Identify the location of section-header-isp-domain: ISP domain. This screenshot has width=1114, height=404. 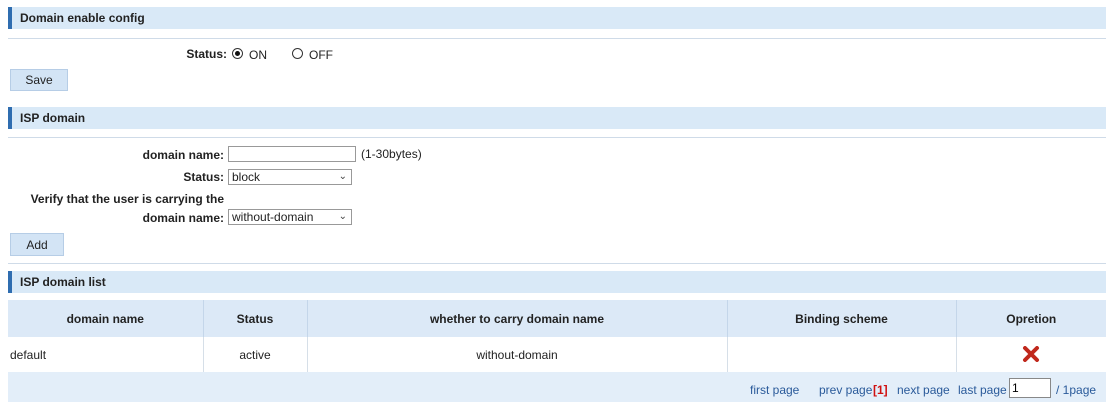
(557, 118).